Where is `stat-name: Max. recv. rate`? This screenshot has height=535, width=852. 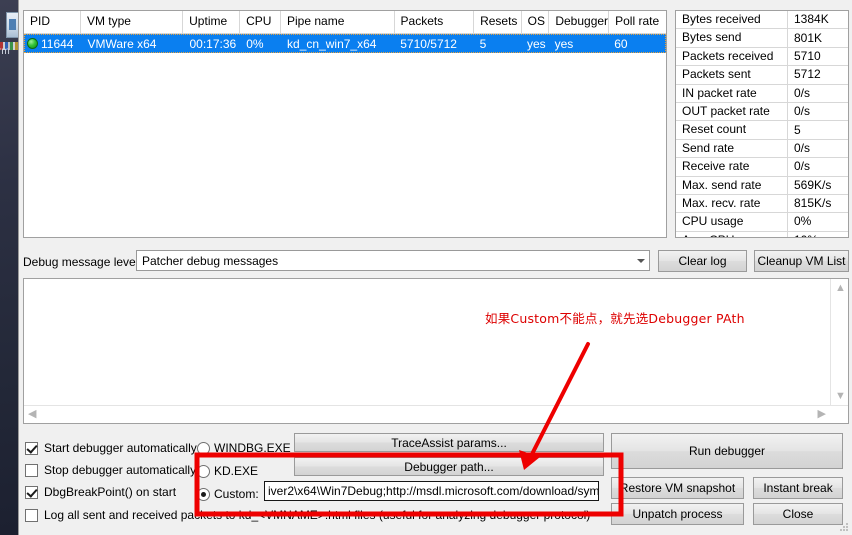 stat-name: Max. recv. rate is located at coordinates (732, 203).